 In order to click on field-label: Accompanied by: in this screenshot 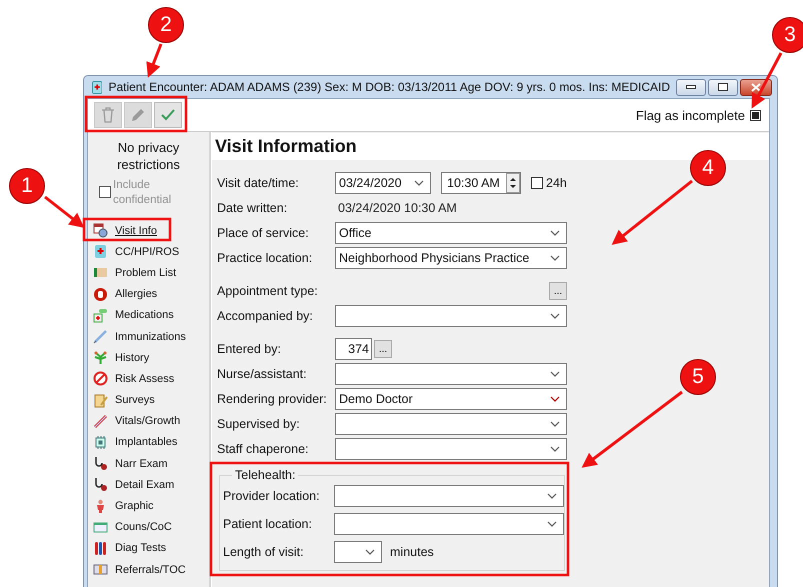, I will do `click(265, 315)`.